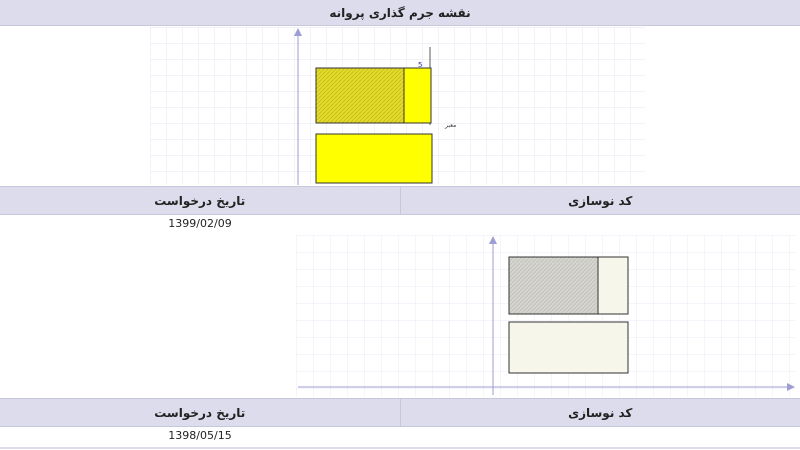 This screenshot has width=800, height=450. What do you see at coordinates (420, 65) in the screenshot?
I see `plan-1-edge-label: 5` at bounding box center [420, 65].